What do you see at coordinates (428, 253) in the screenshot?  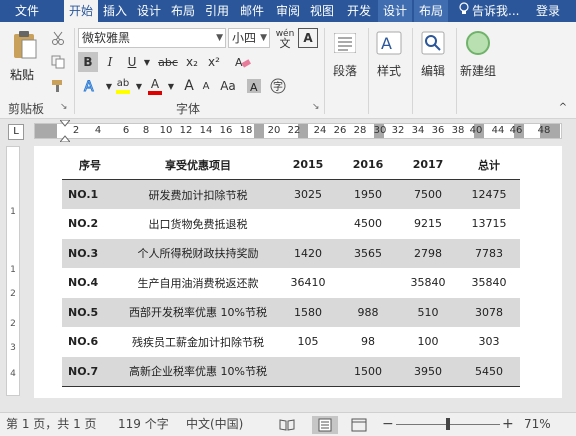 I see `table-cell: 2798` at bounding box center [428, 253].